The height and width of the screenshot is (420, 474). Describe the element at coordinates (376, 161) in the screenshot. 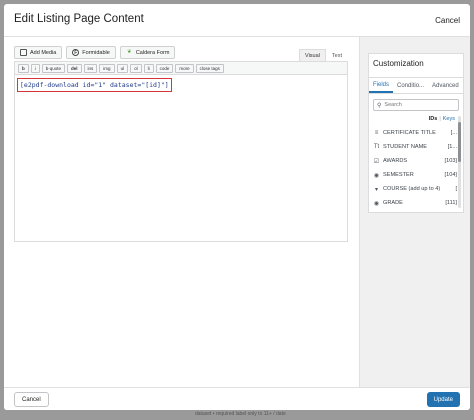

I see `checkbox-icon: ☑` at that location.